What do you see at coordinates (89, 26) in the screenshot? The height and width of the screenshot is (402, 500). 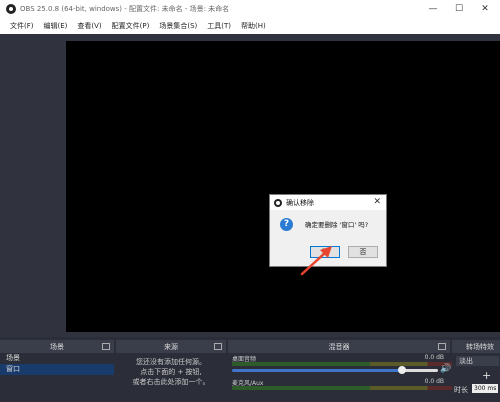 I see `menu-view: 查看(V)` at bounding box center [89, 26].